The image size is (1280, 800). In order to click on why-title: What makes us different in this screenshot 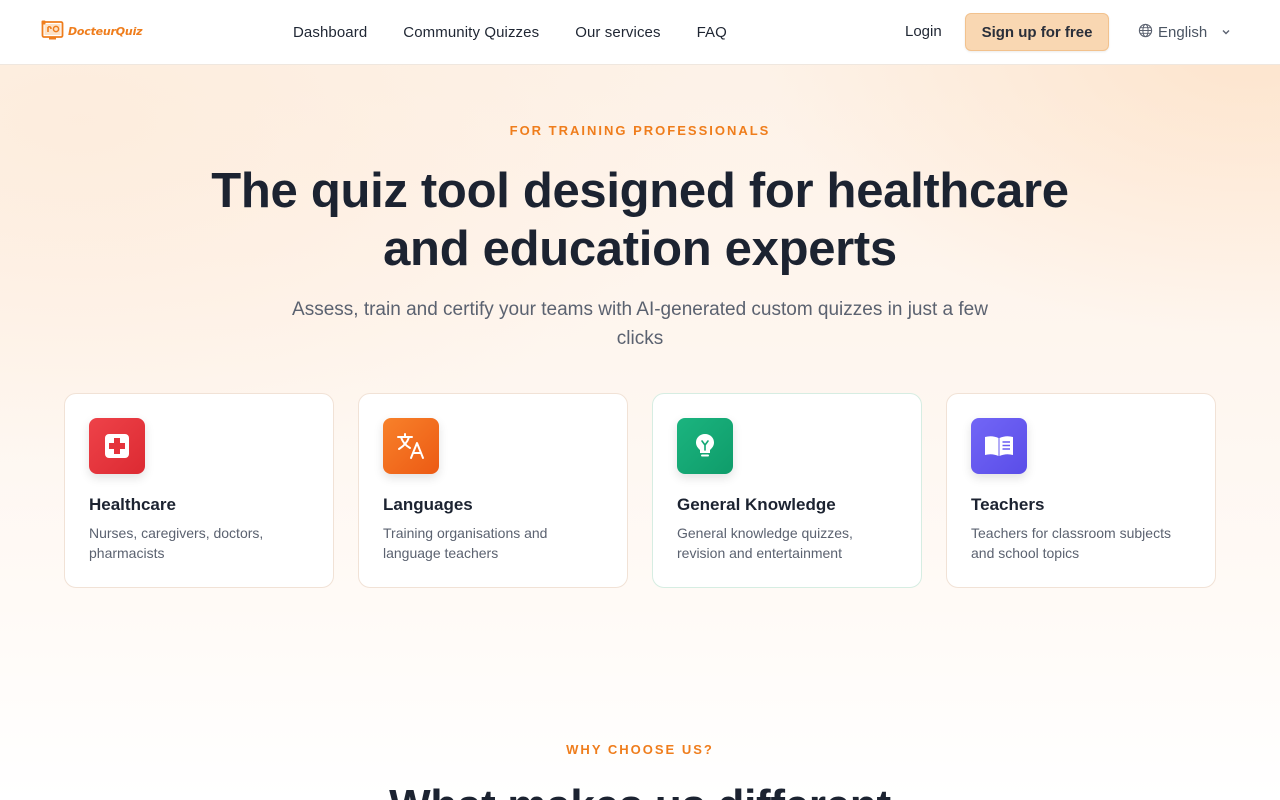, I will do `click(640, 790)`.